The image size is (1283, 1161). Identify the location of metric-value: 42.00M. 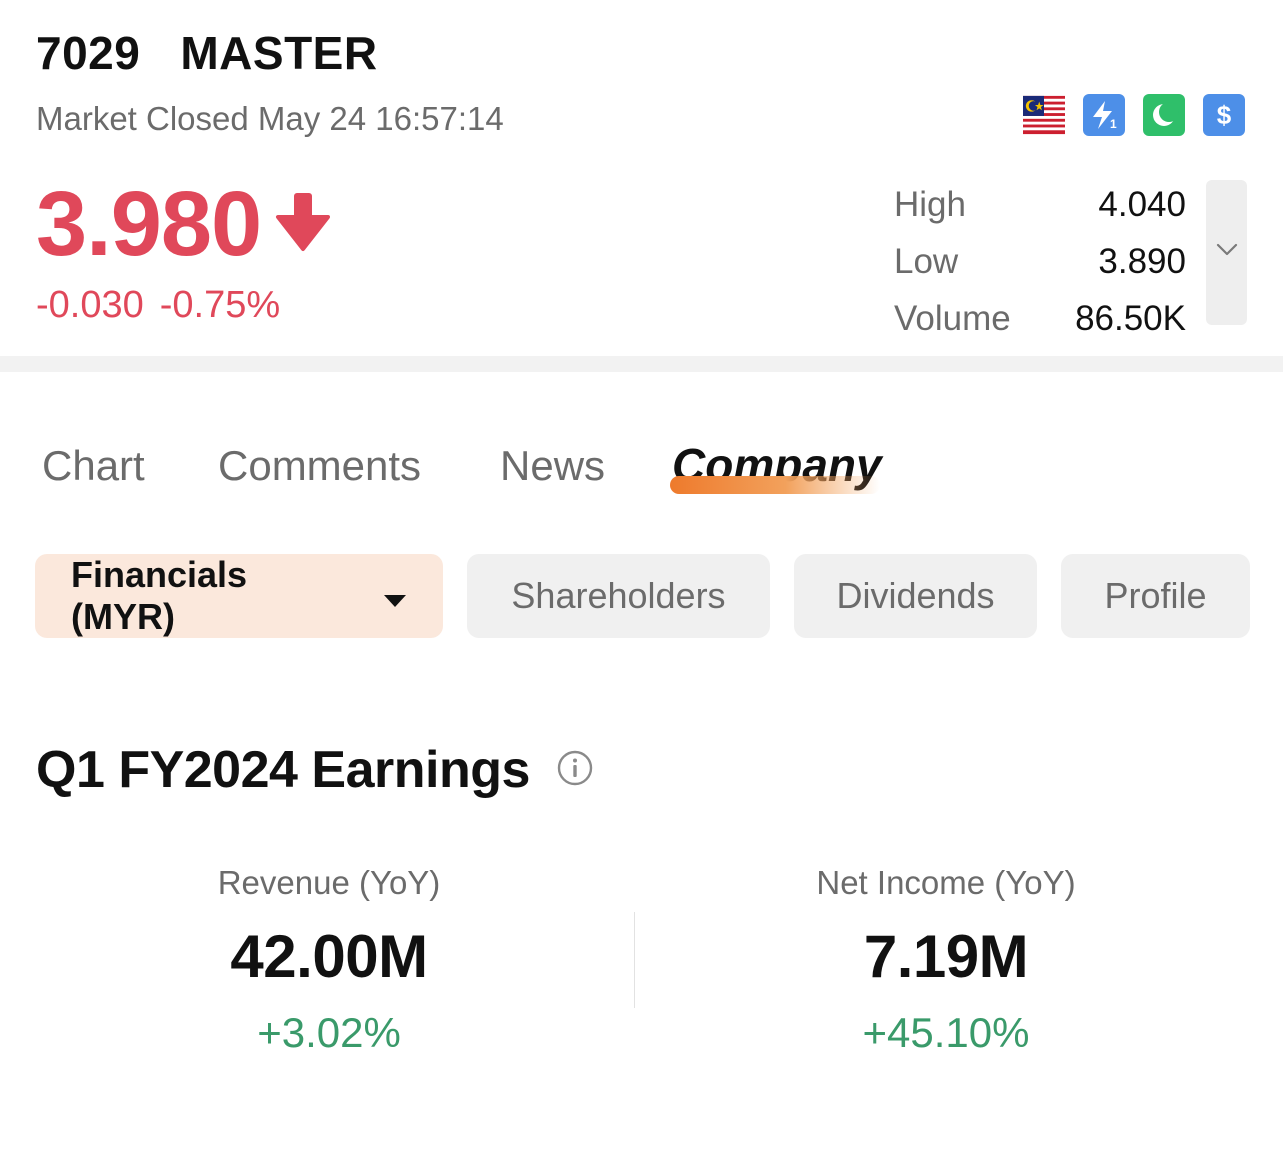
(329, 956).